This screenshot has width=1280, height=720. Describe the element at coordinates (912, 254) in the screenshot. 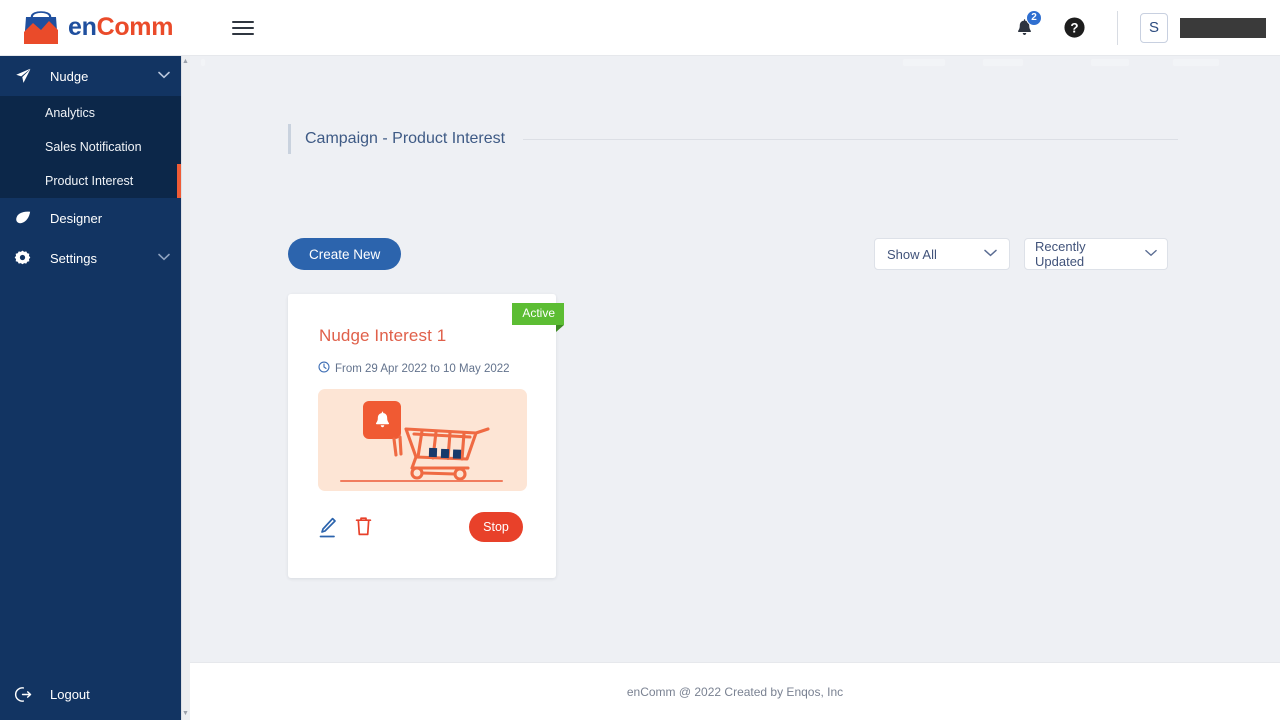

I see `filter-dropdown-value: Show All` at that location.